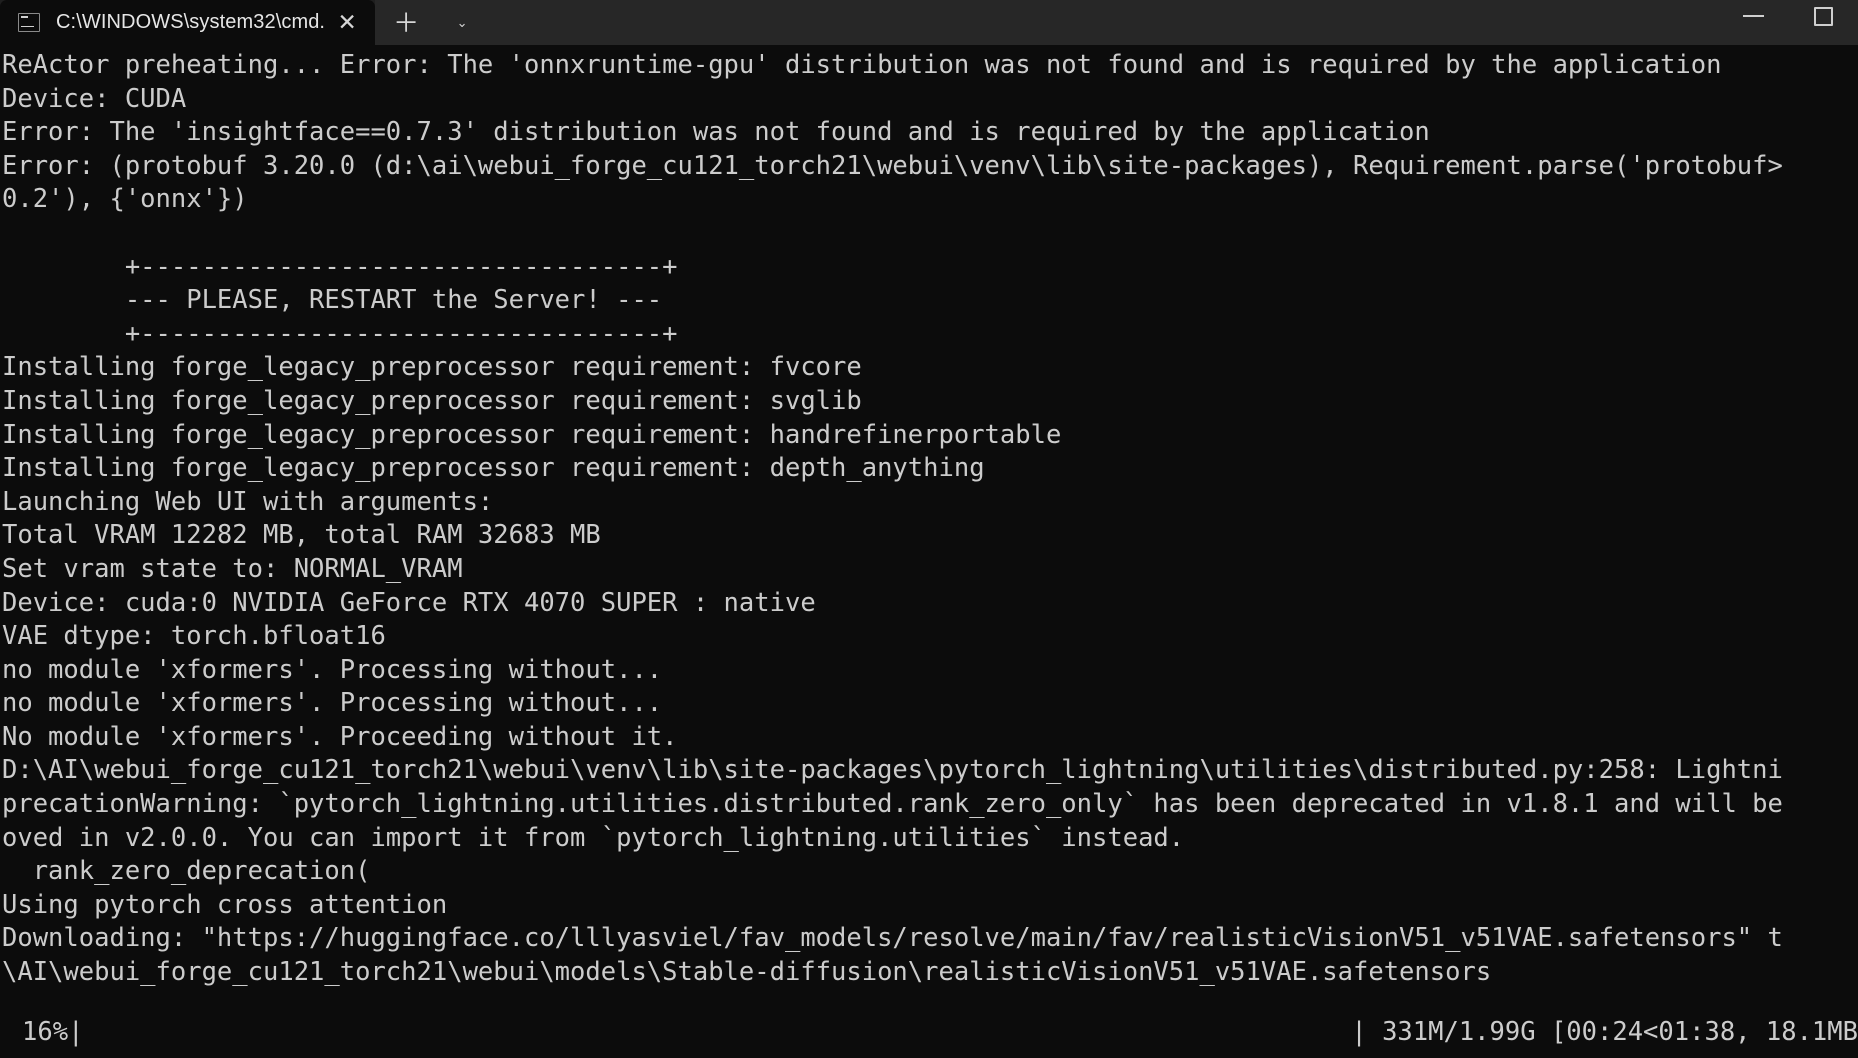 The image size is (1858, 1058). Describe the element at coordinates (248, 501) in the screenshot. I see `console-line: Launching Web UI with arguments:` at that location.